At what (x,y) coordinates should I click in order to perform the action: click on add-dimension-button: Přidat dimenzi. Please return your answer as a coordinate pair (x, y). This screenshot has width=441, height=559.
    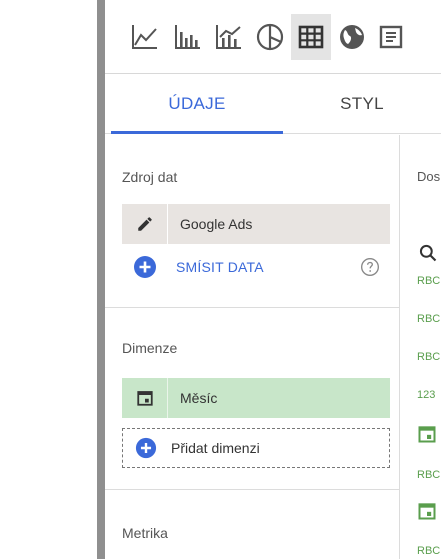
    Looking at the image, I should click on (256, 448).